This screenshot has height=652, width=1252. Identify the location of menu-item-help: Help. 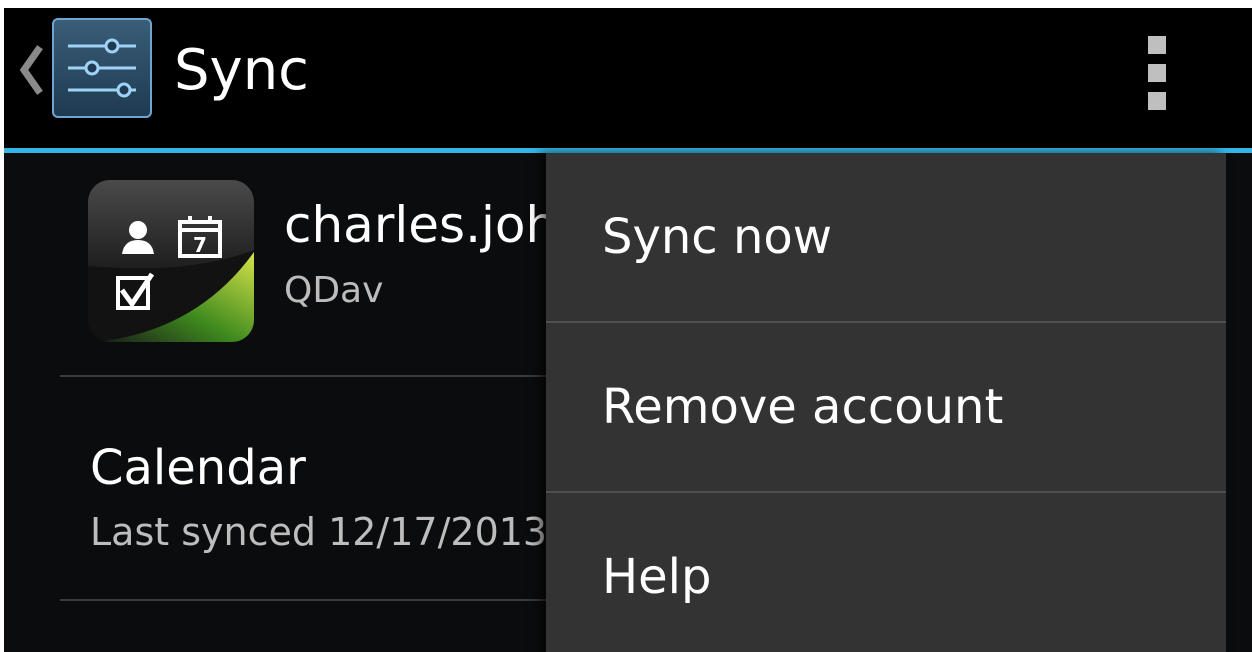
(886, 572).